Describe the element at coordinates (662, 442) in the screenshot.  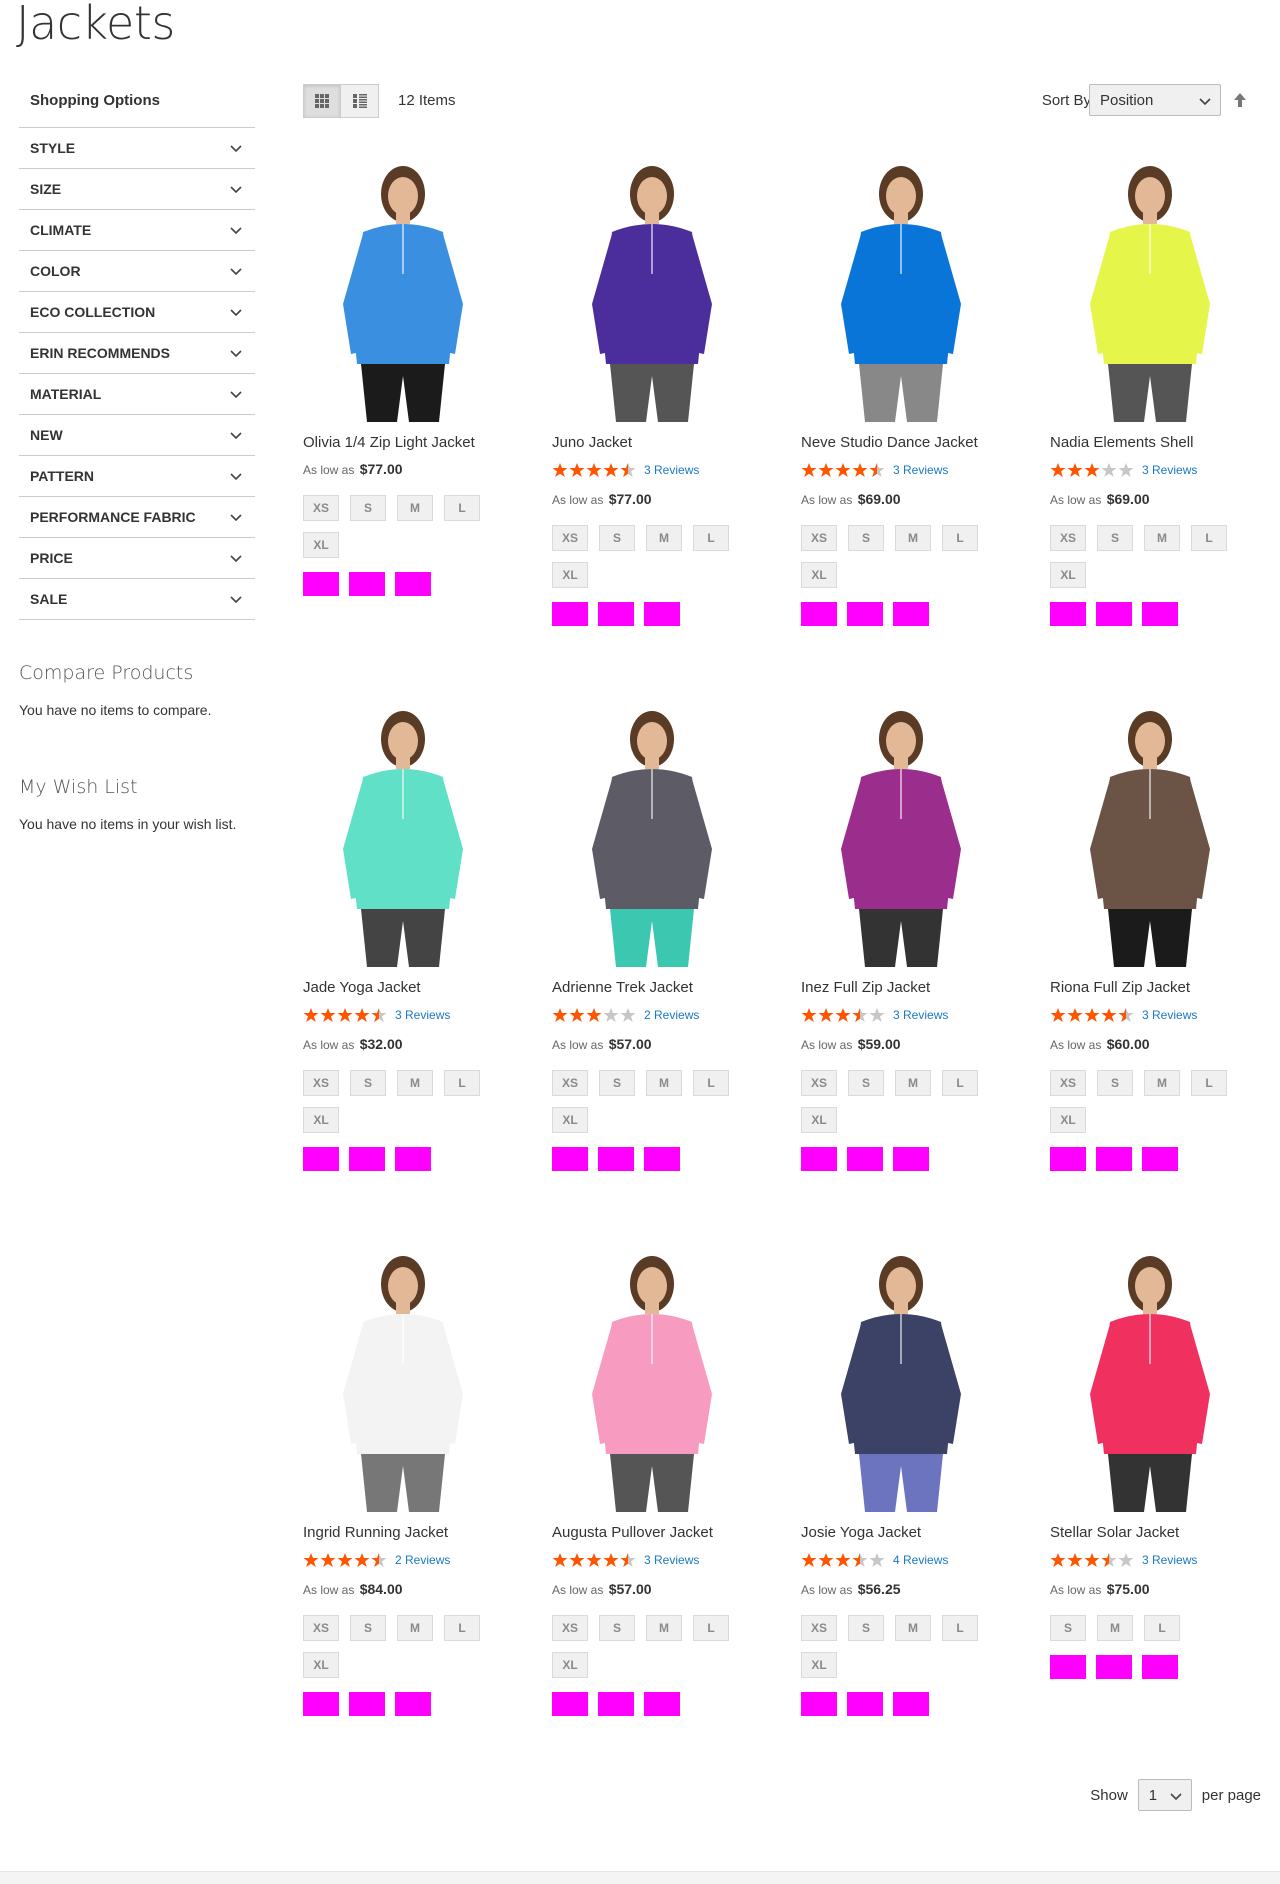
I see `product-name-link: Juno Jacket` at that location.